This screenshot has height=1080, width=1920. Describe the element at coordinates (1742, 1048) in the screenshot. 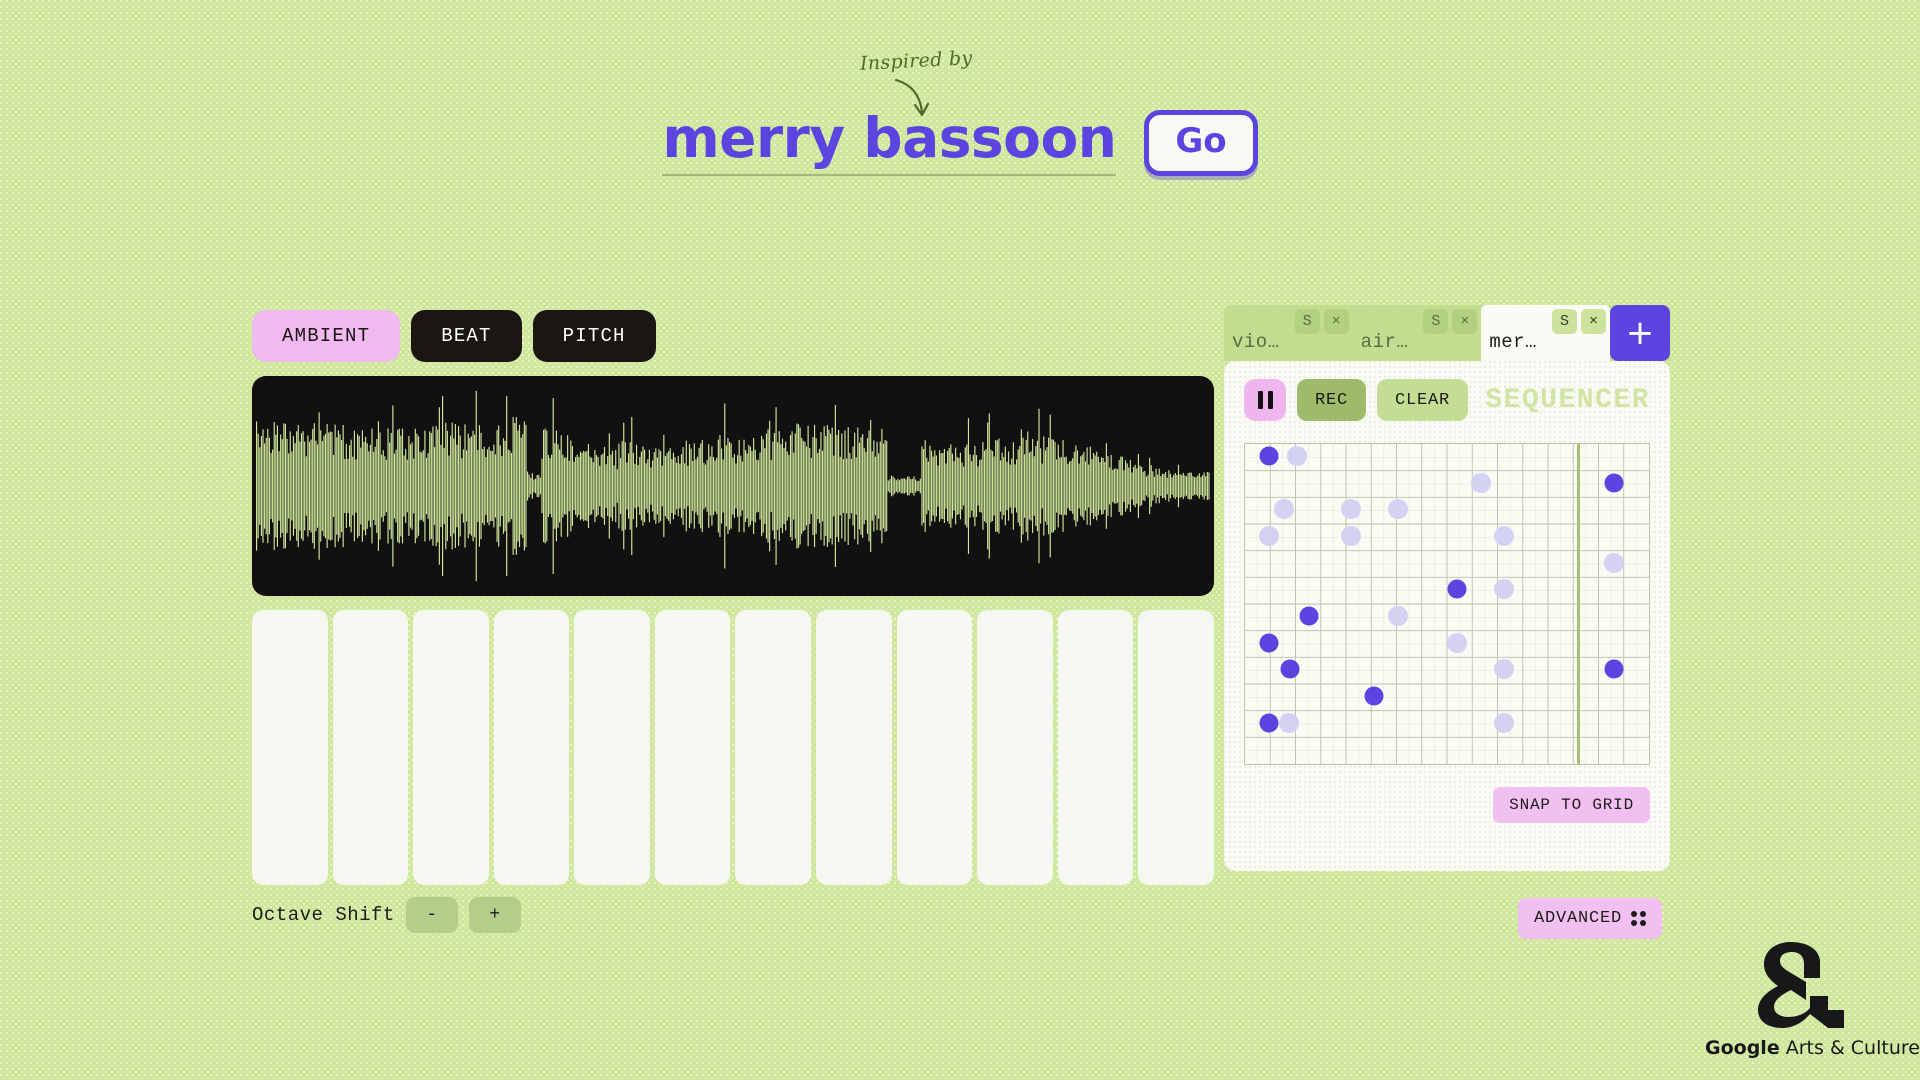

I see `logo-brand: Google` at that location.